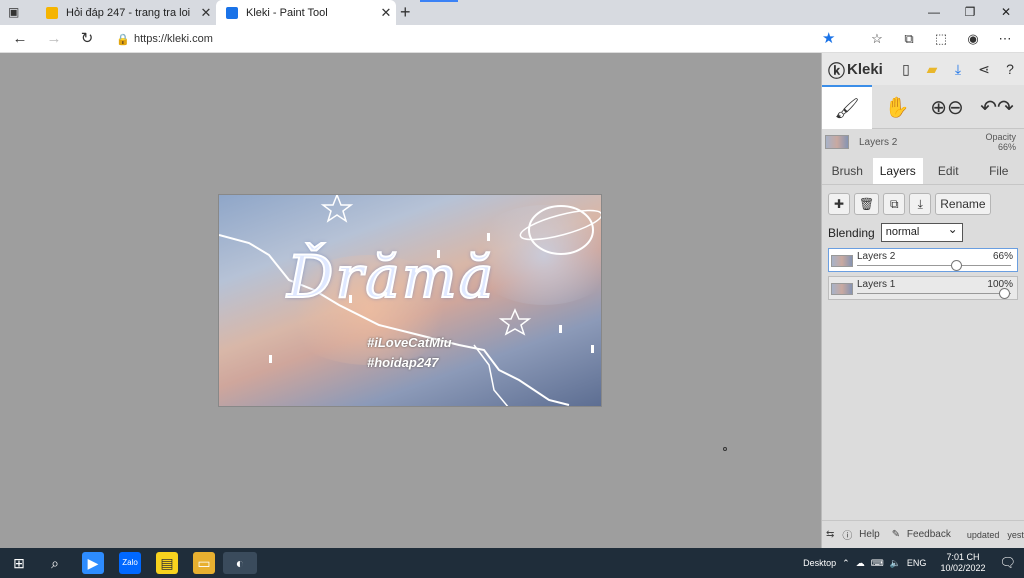  Describe the element at coordinates (895, 563) in the screenshot. I see `volume-icon: 🔈` at that location.